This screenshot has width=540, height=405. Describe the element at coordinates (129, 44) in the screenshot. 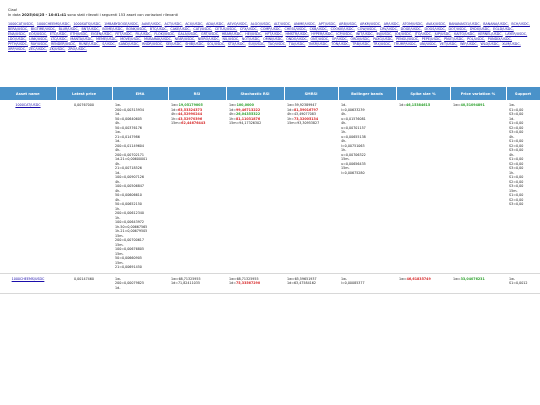

I see `asset-link: SAND/USDC,` at that location.